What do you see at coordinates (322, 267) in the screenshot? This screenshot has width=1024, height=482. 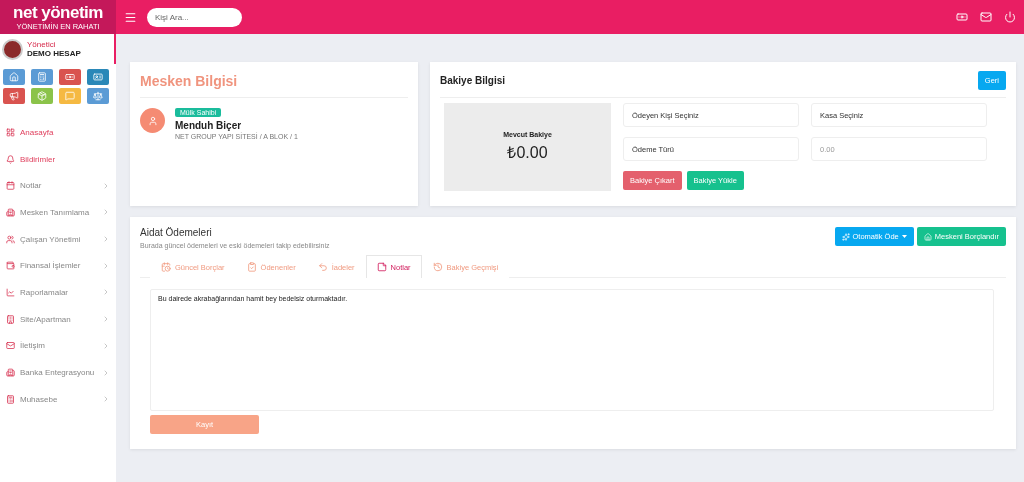 I see `undo-icon` at bounding box center [322, 267].